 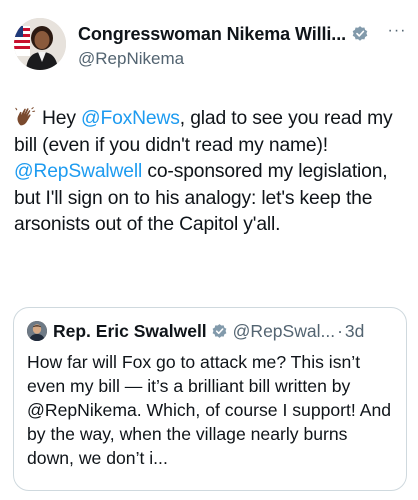 I want to click on avatar-image, so click(x=40, y=44).